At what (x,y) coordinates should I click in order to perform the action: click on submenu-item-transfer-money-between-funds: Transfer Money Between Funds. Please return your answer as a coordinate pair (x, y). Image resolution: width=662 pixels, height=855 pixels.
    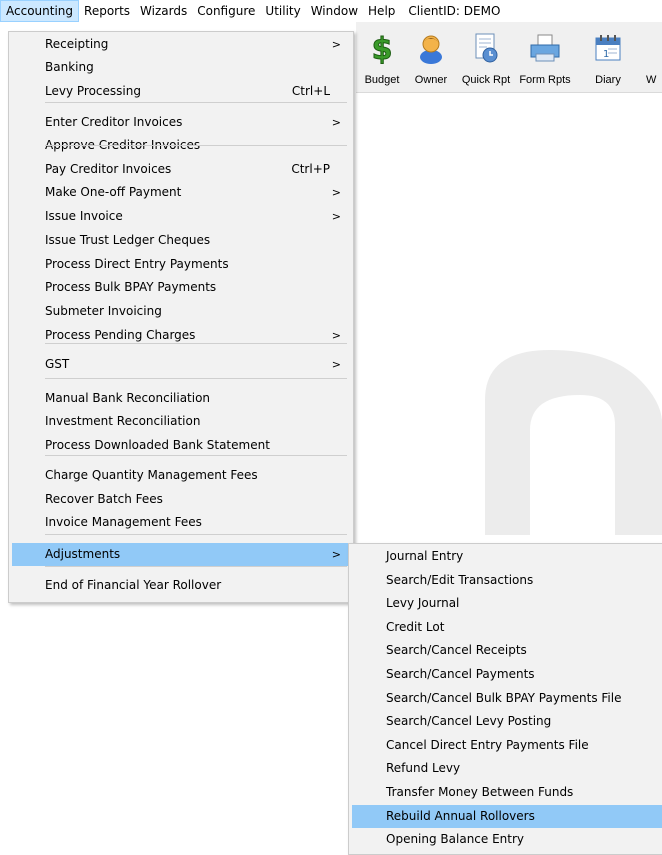
    Looking at the image, I should click on (507, 792).